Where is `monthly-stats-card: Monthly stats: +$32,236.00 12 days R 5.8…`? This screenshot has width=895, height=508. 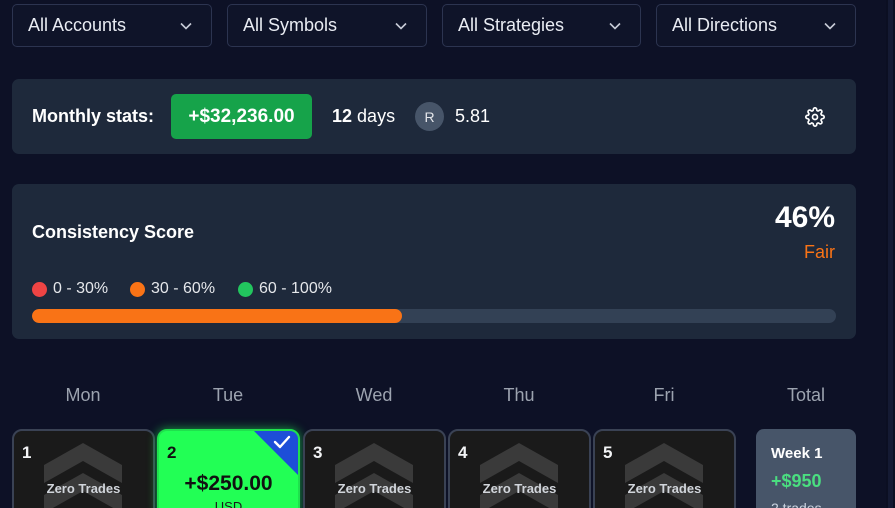 monthly-stats-card: Monthly stats: +$32,236.00 12 days R 5.8… is located at coordinates (434, 116).